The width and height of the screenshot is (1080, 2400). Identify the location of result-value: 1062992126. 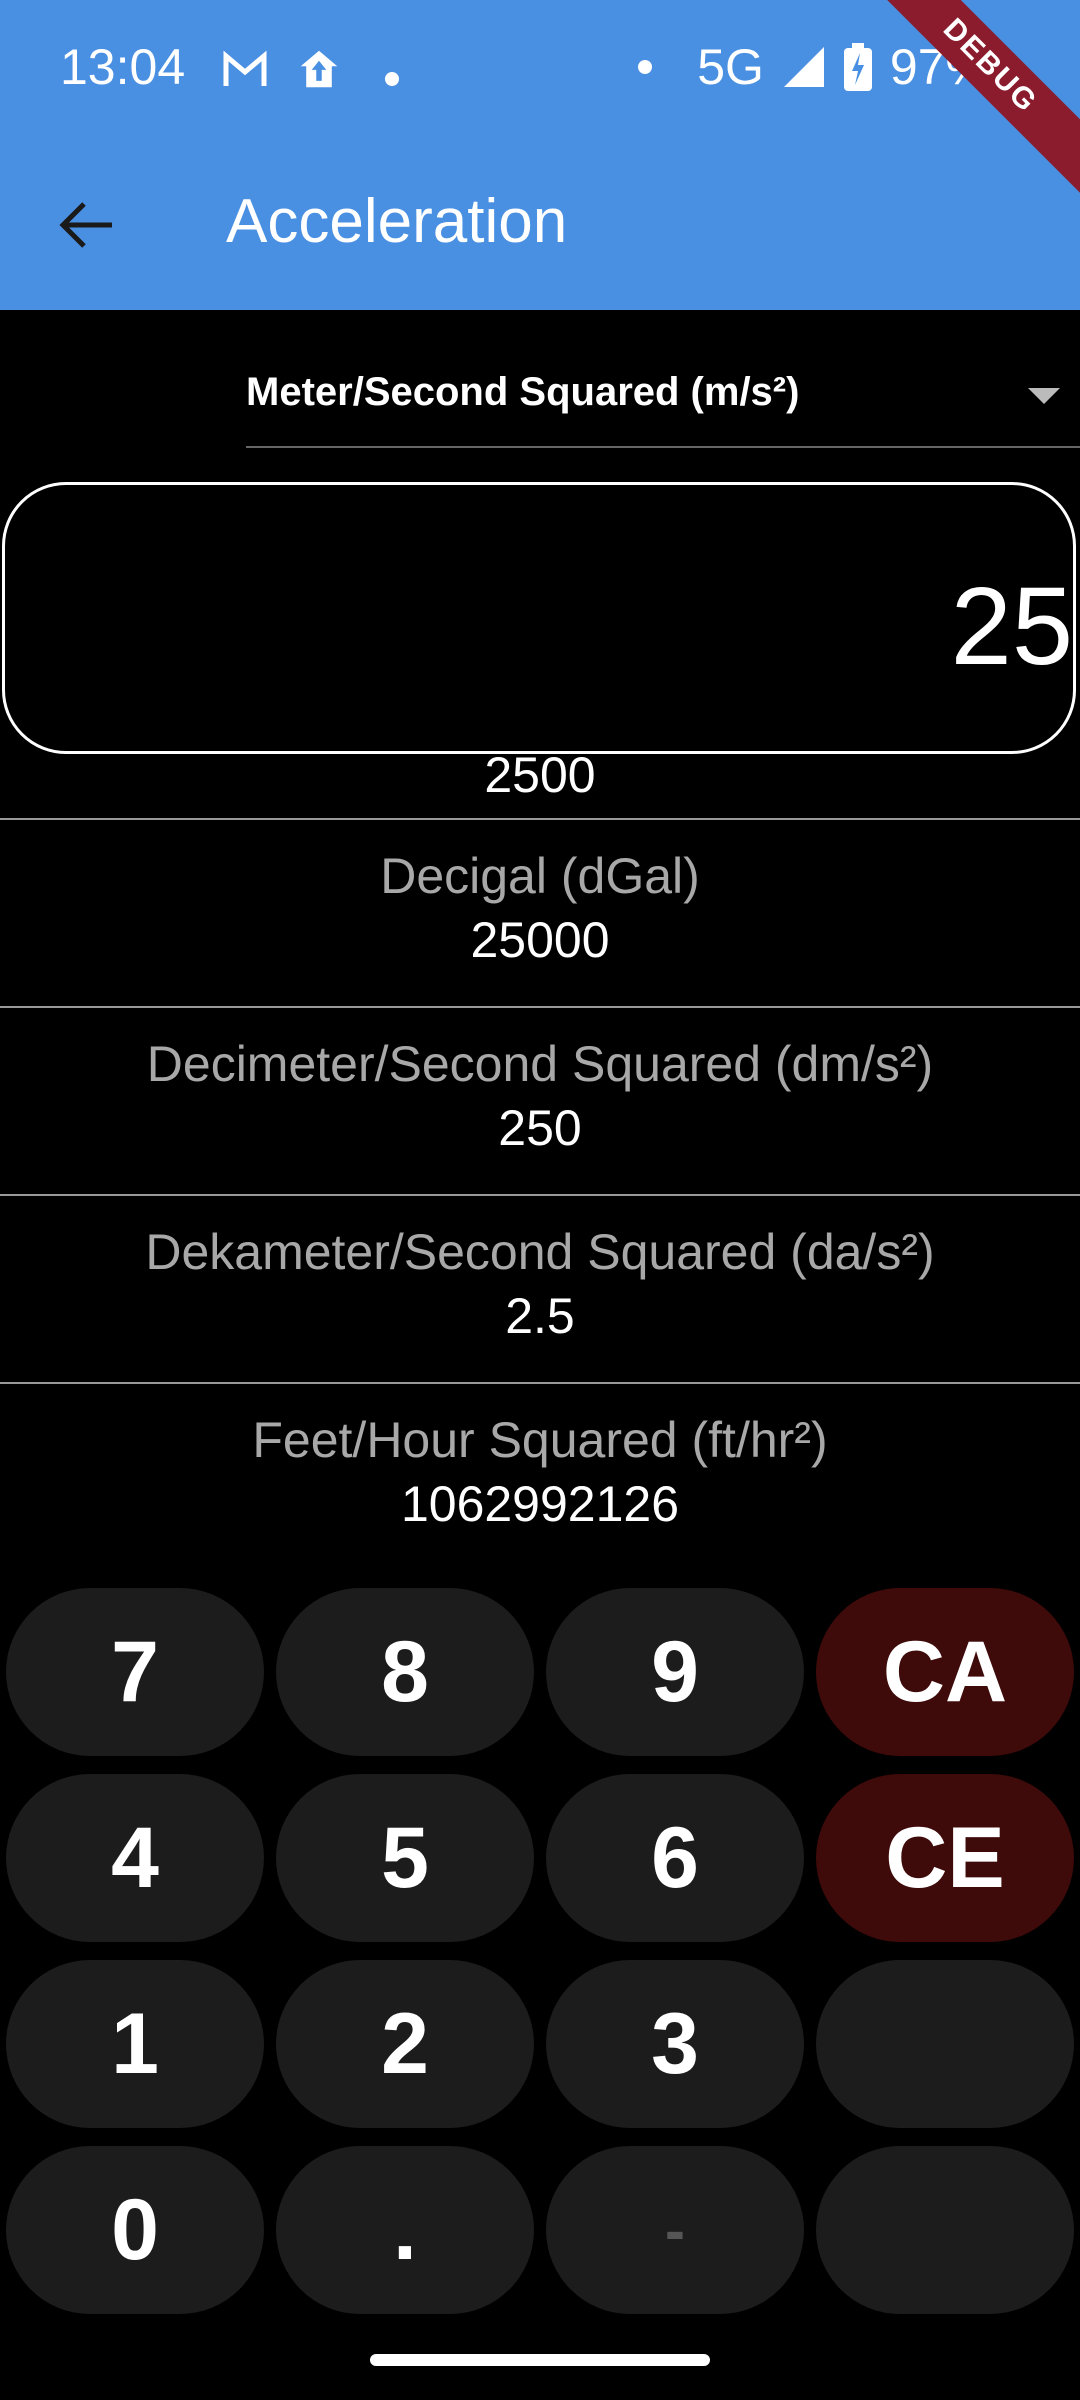
(540, 1504).